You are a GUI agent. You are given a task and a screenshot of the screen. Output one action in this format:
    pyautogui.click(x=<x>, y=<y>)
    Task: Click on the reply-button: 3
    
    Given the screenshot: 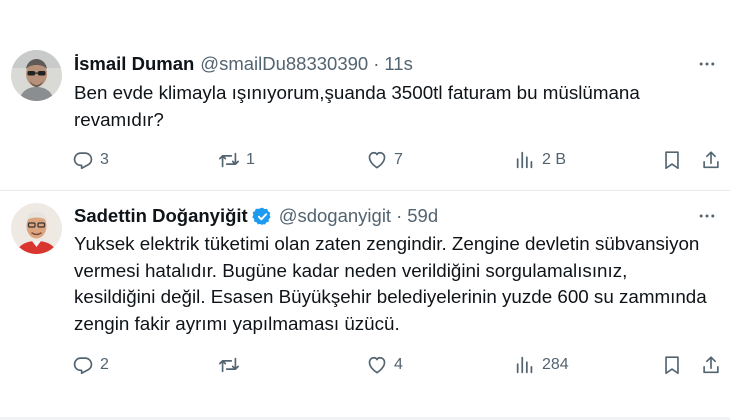 What is the action you would take?
    pyautogui.click(x=90, y=160)
    